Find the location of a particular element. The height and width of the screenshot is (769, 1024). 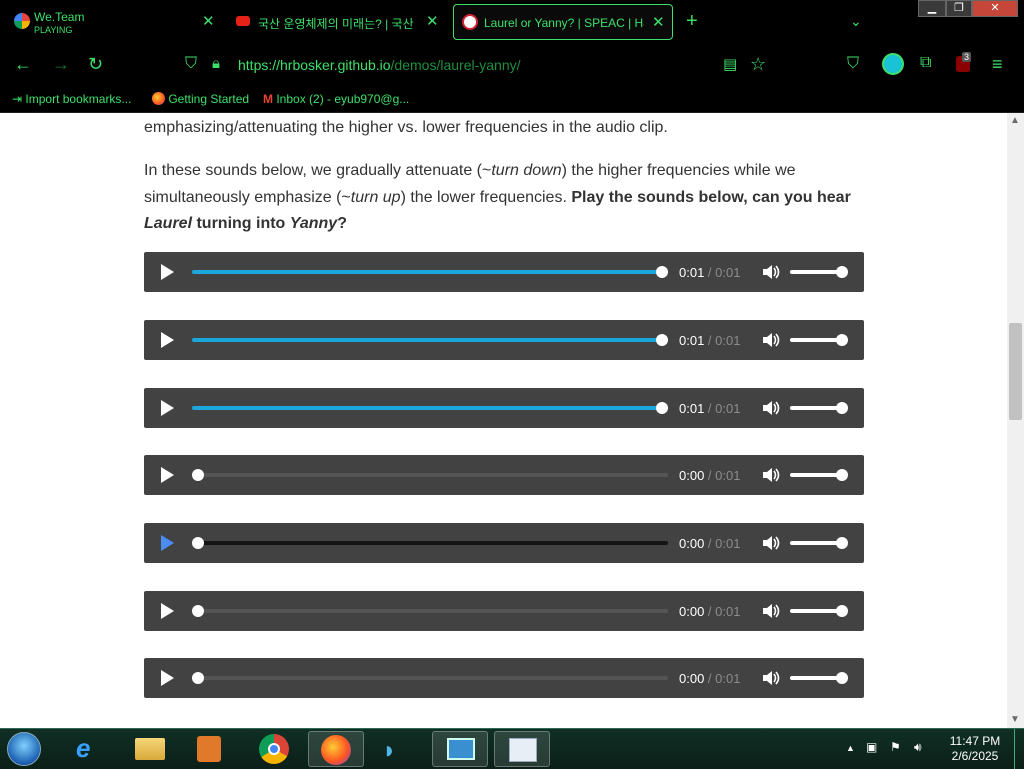

action-center-flag-icon: ⚑ is located at coordinates (895, 747).